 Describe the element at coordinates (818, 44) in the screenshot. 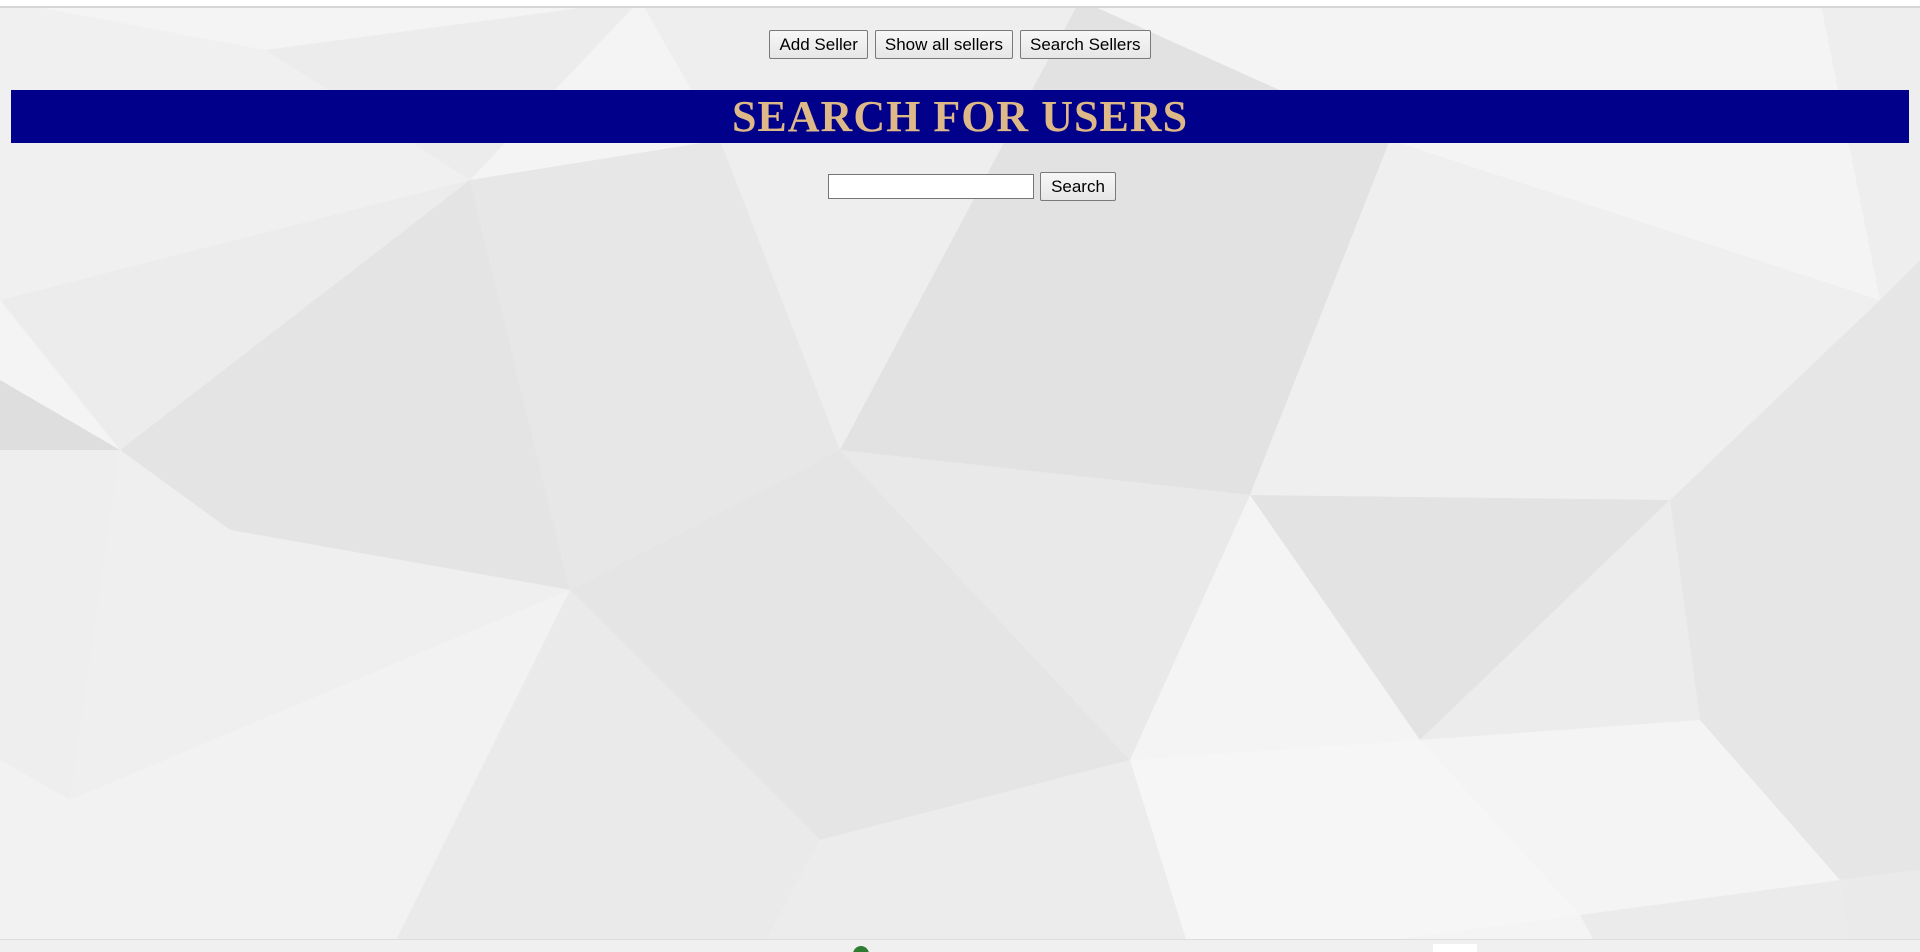

I see `add-seller-button: Add Seller` at that location.